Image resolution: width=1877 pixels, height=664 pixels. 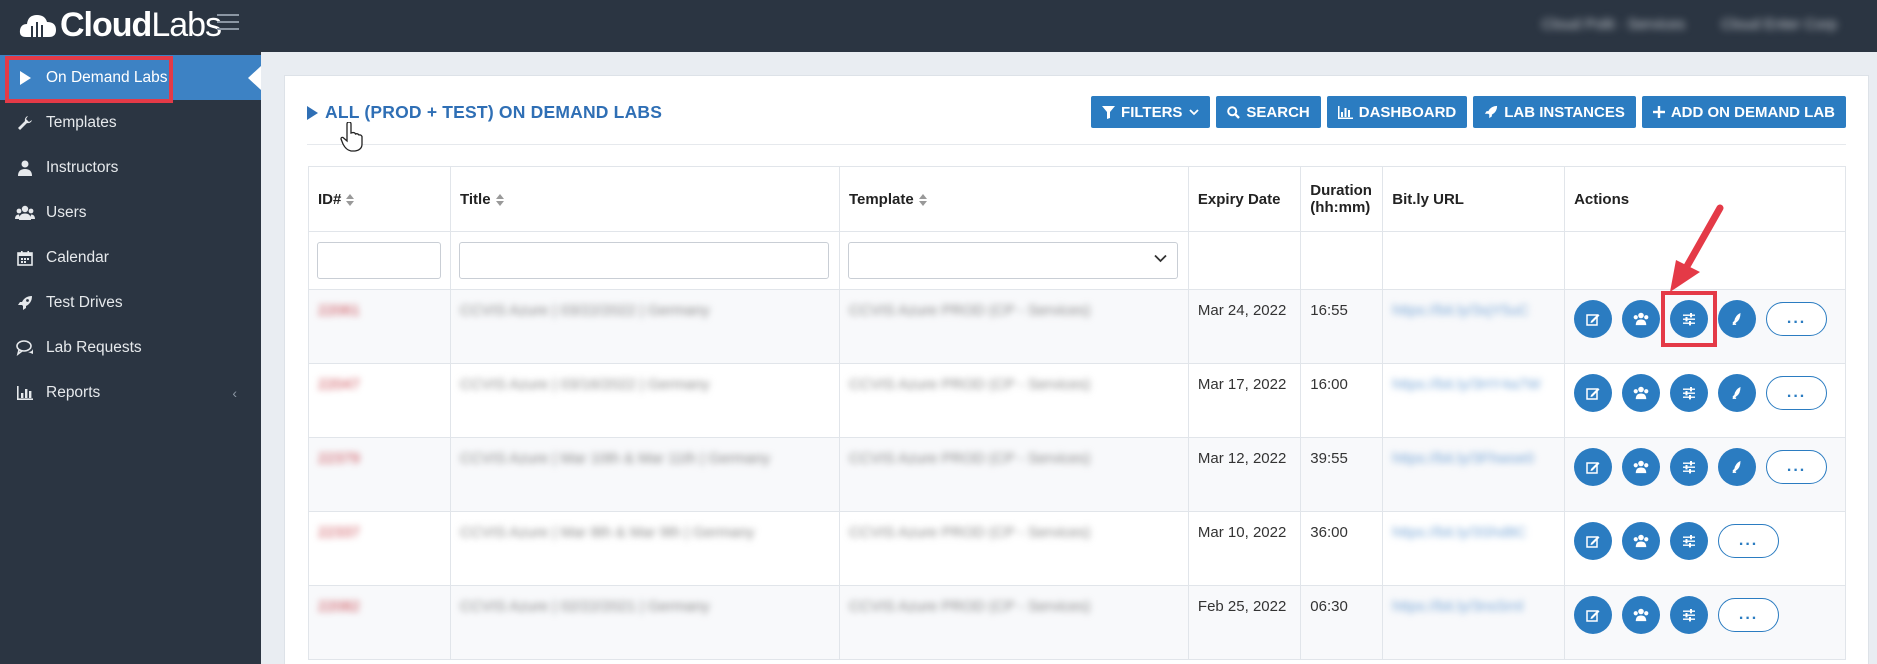 I want to click on sidebar-item-lab-requests: Lab Requests, so click(x=130, y=347).